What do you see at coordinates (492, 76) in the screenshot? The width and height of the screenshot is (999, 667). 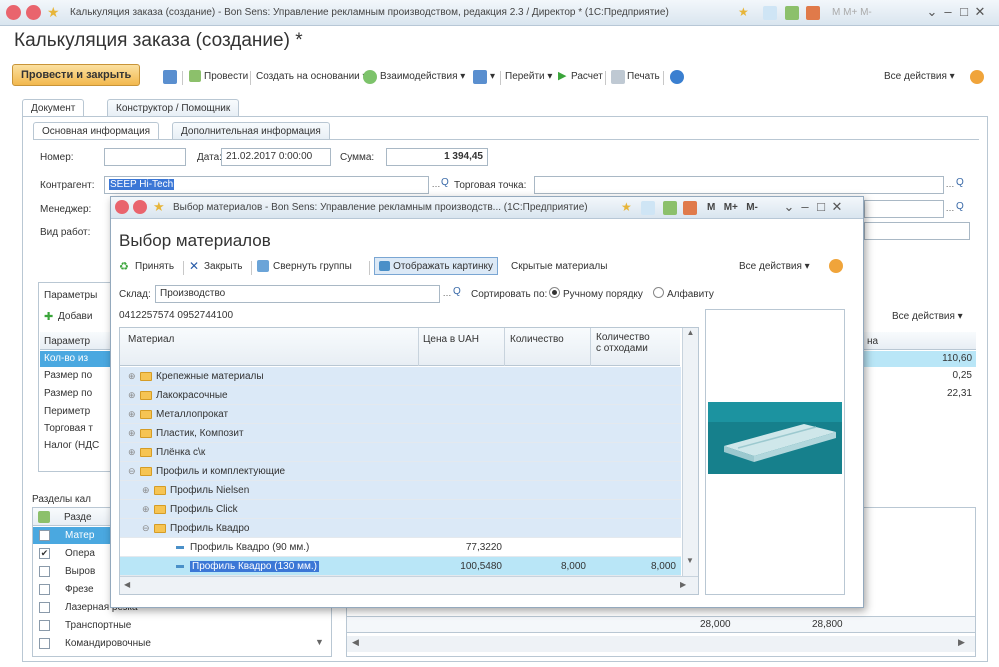 I see `report-dropdown: ▾` at bounding box center [492, 76].